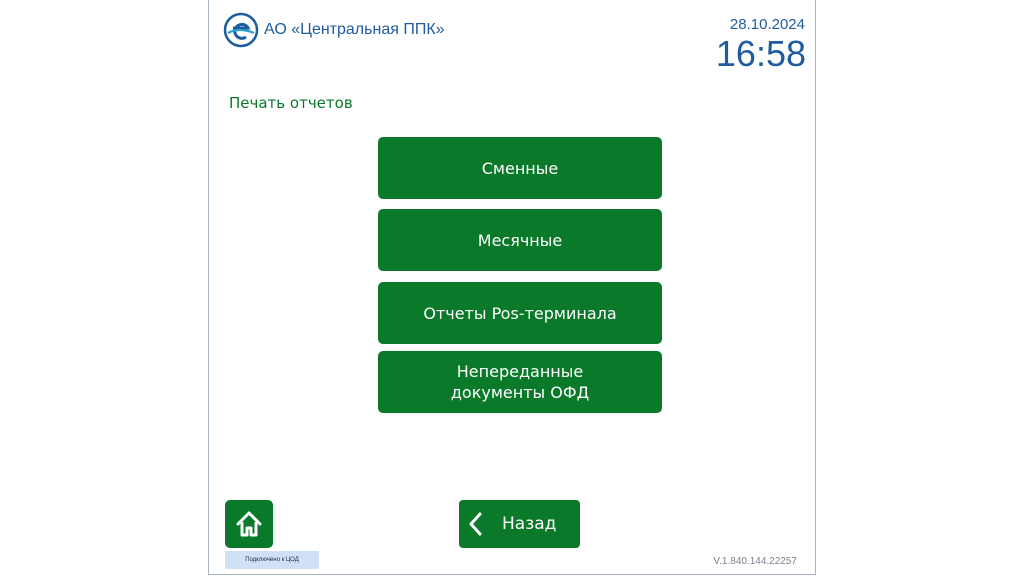 This screenshot has width=1024, height=576. I want to click on current-date: 28.10.2024, so click(767, 24).